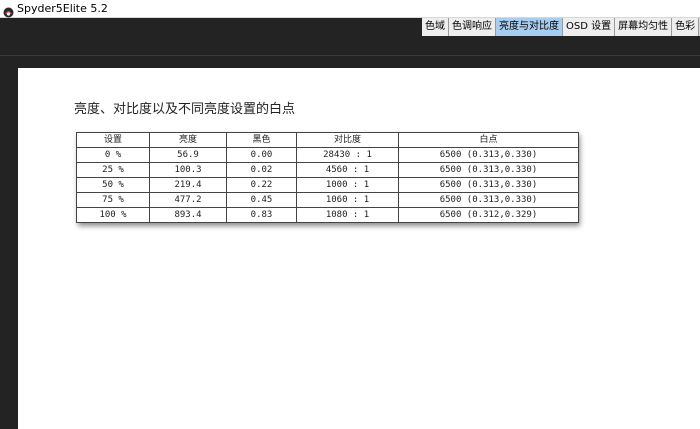 The height and width of the screenshot is (429, 700). I want to click on tab-brightness-contrast: 亮度与对比度, so click(529, 27).